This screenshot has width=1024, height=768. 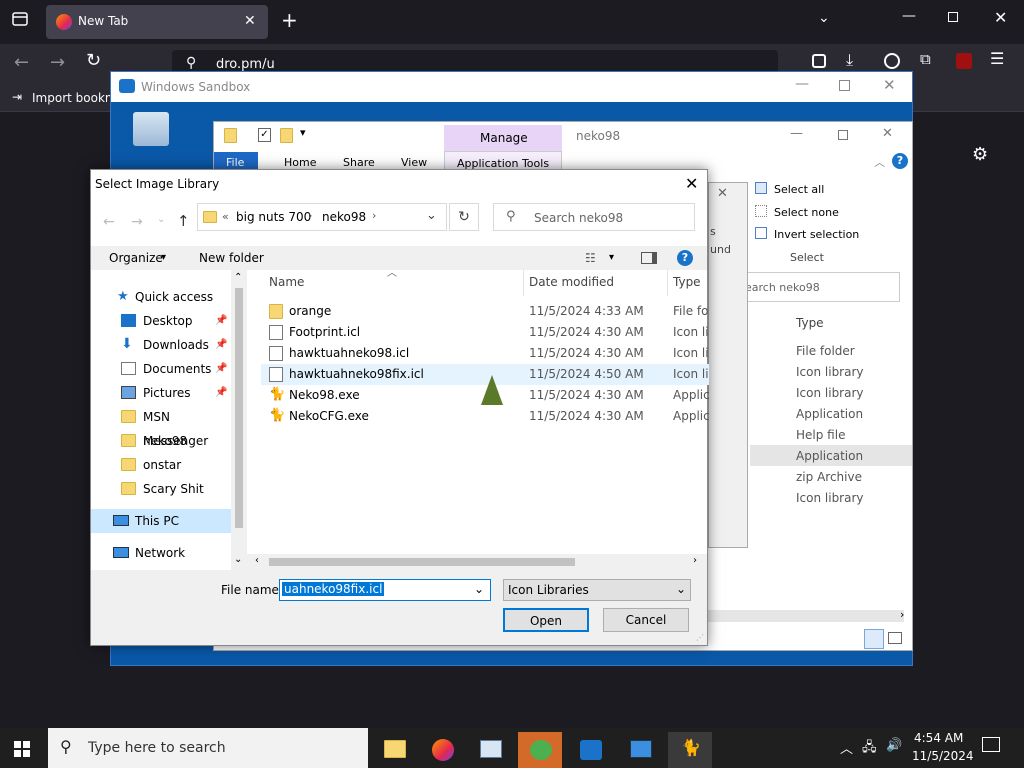 What do you see at coordinates (422, 562) in the screenshot?
I see `h-scroll-thumb` at bounding box center [422, 562].